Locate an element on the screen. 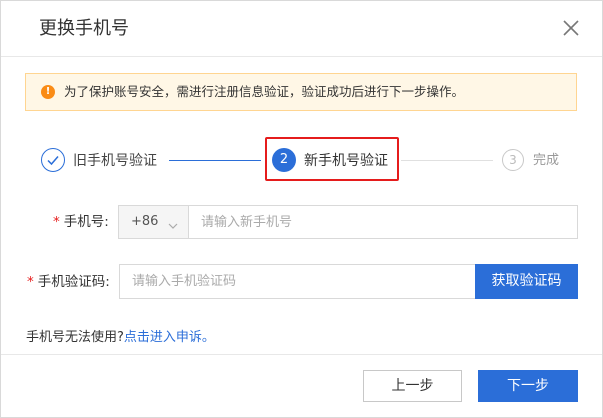 Image resolution: width=603 pixels, height=418 pixels. code-field-label: * 手机验证码: is located at coordinates (68, 282).